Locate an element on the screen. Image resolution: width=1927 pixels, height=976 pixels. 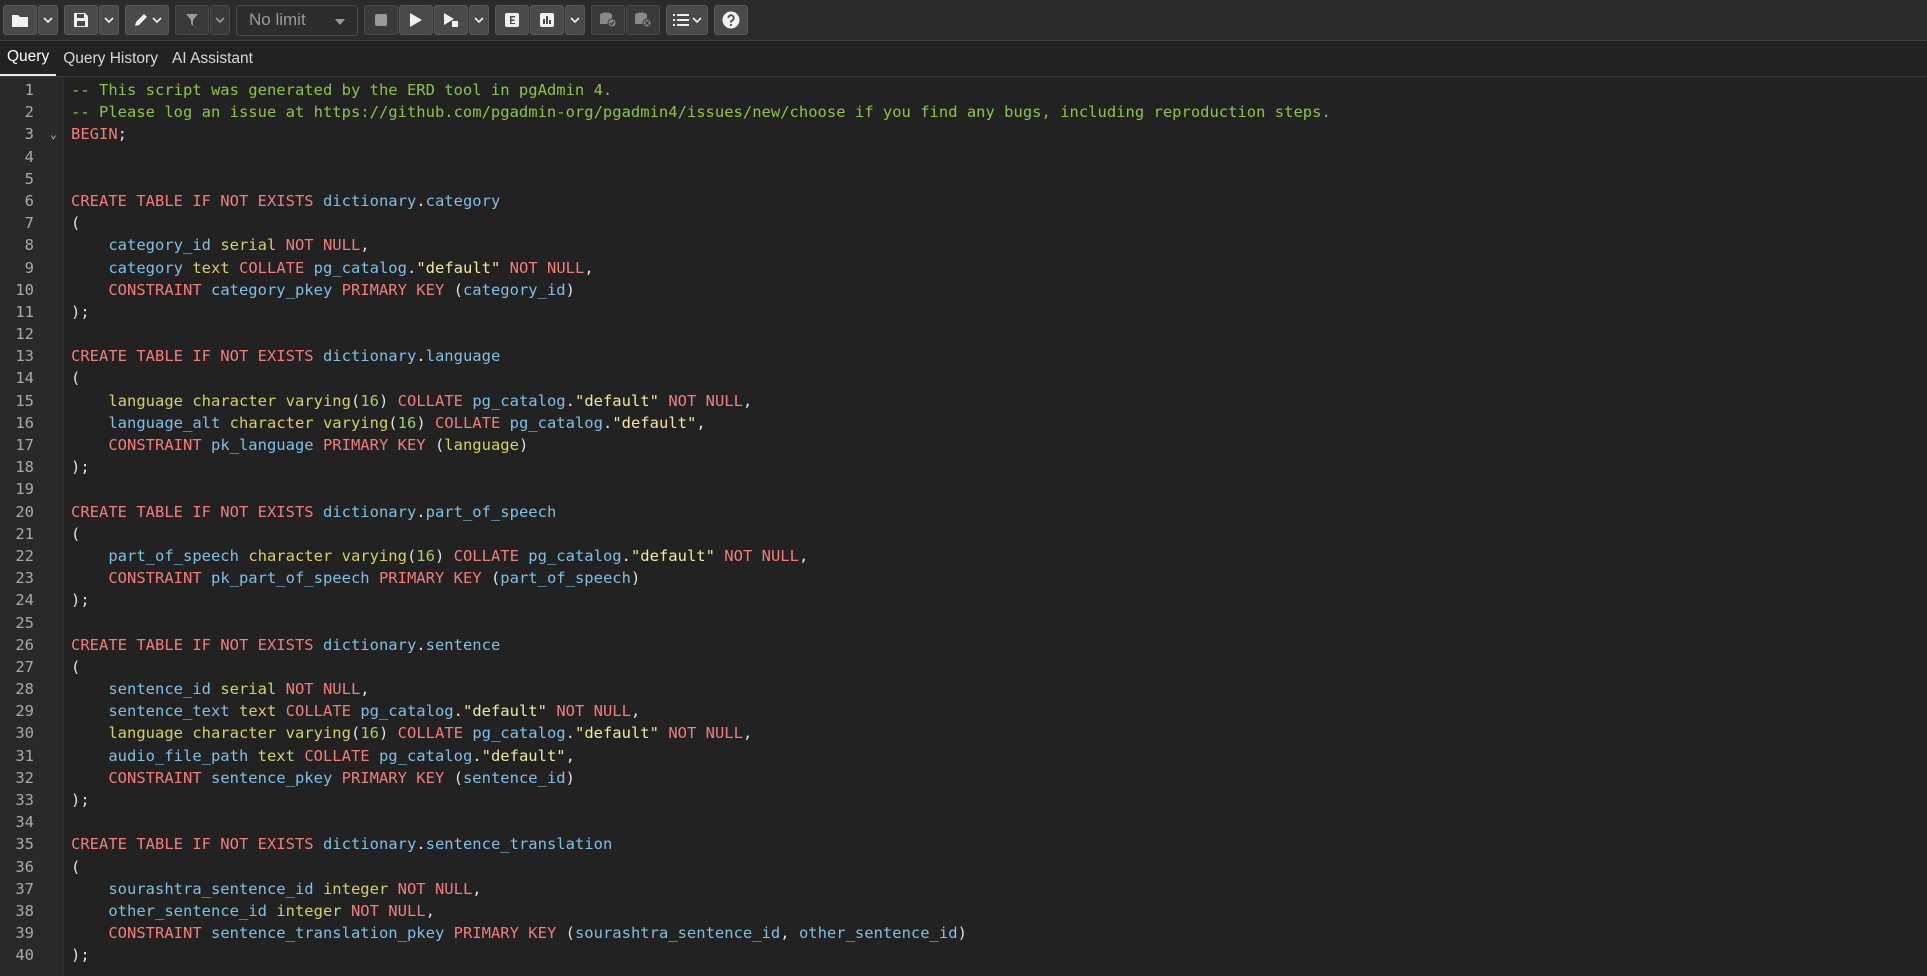
code-token: dictionary is located at coordinates (369, 200).